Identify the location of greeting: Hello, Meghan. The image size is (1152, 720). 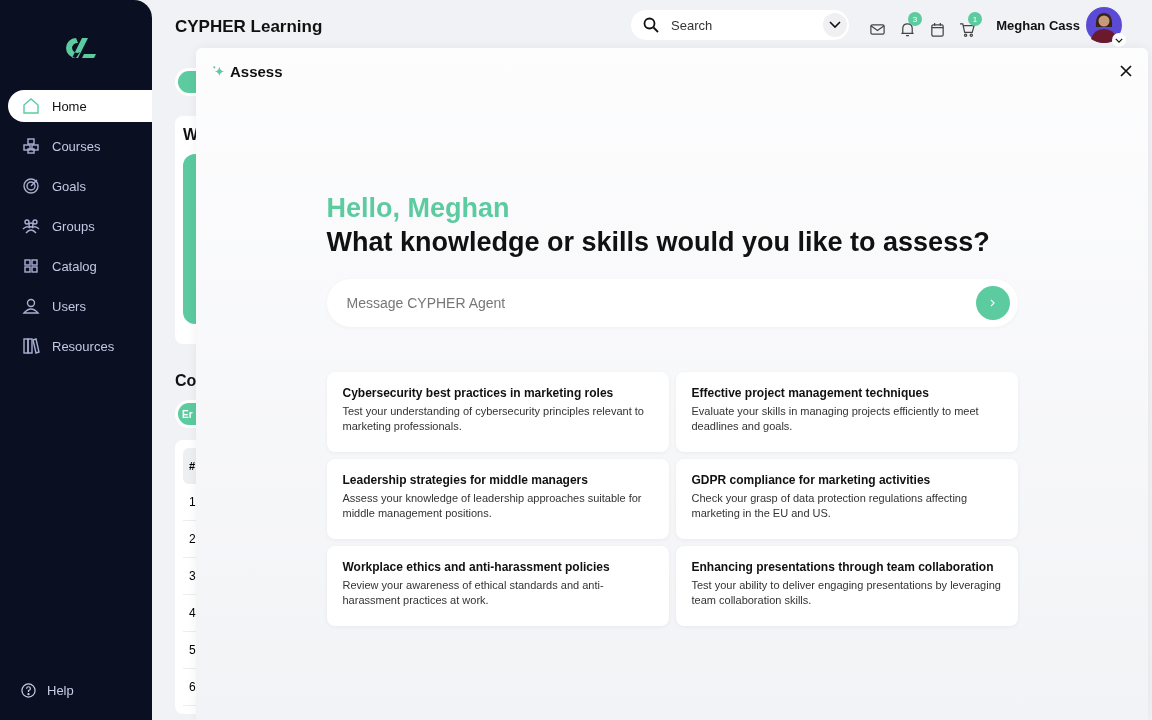
(418, 208).